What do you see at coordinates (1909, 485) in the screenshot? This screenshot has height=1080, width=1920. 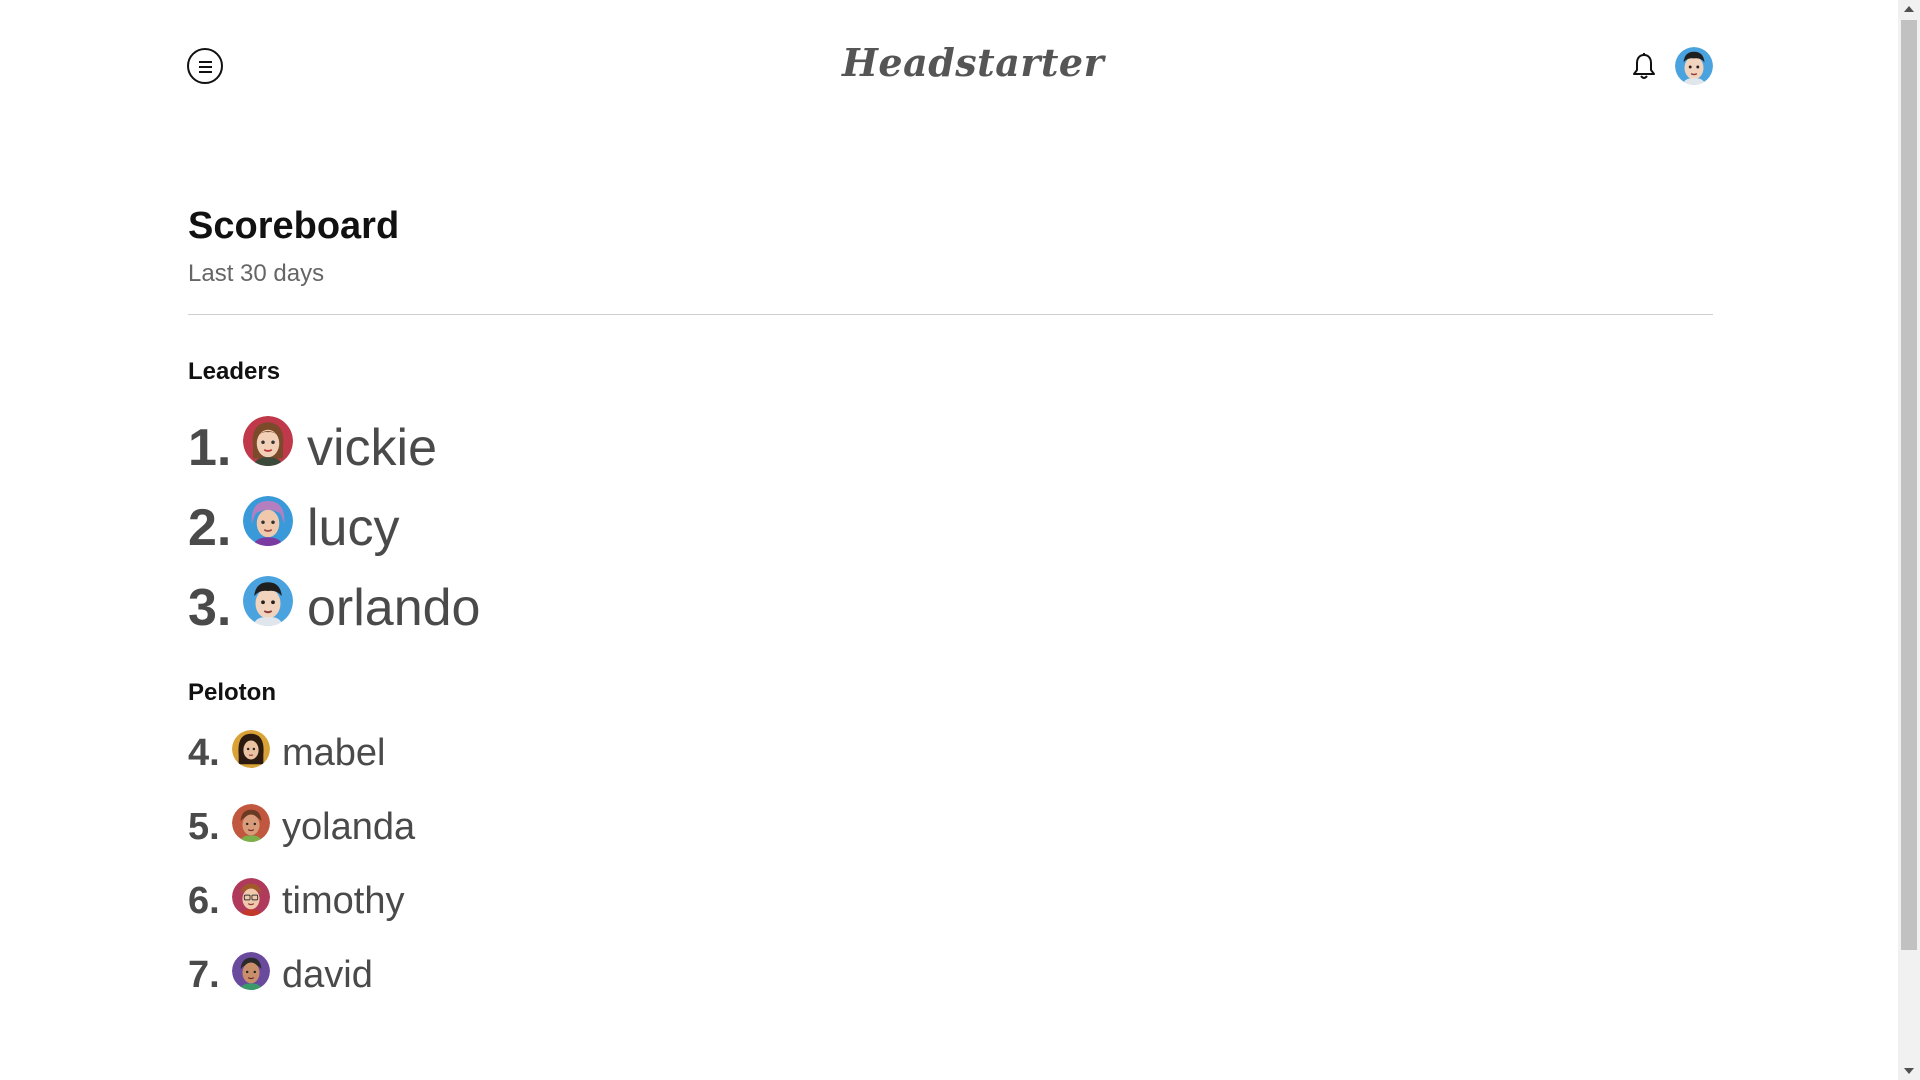 I see `scrollbar-thumb` at bounding box center [1909, 485].